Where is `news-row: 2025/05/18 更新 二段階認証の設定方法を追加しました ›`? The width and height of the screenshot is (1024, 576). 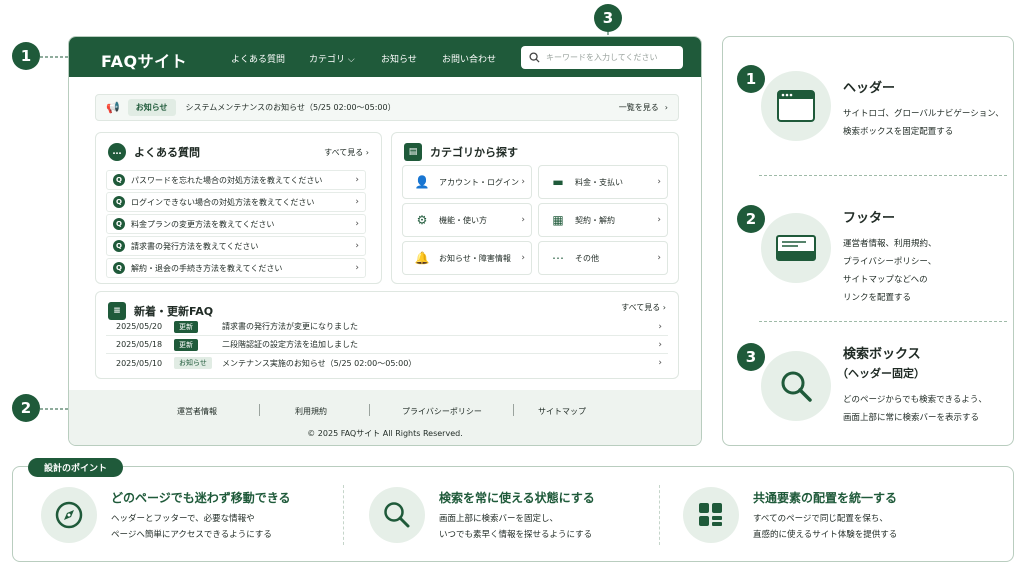
news-row: 2025/05/18 更新 二段階認証の設定方法を追加しました › is located at coordinates (387, 345).